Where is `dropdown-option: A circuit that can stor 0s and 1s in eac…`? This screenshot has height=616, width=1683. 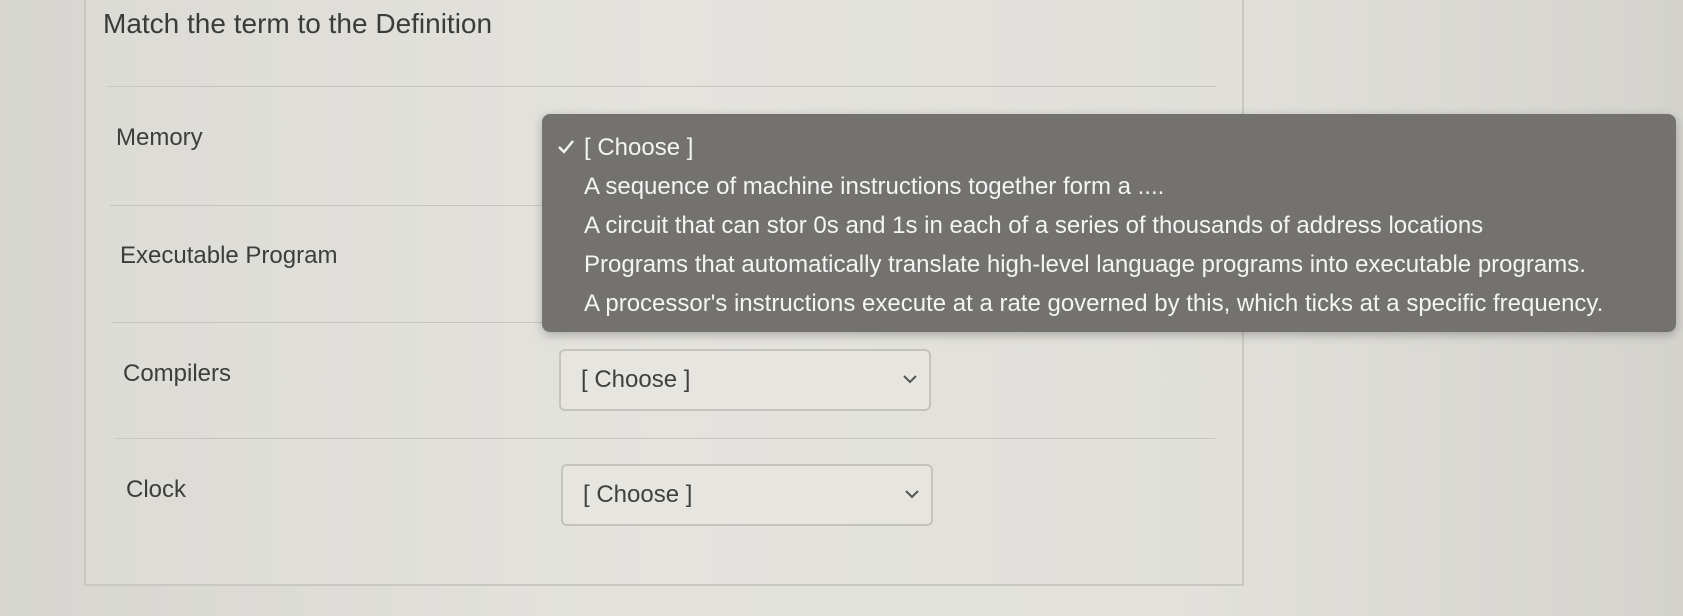 dropdown-option: A circuit that can stor 0s and 1s in eac… is located at coordinates (1033, 226).